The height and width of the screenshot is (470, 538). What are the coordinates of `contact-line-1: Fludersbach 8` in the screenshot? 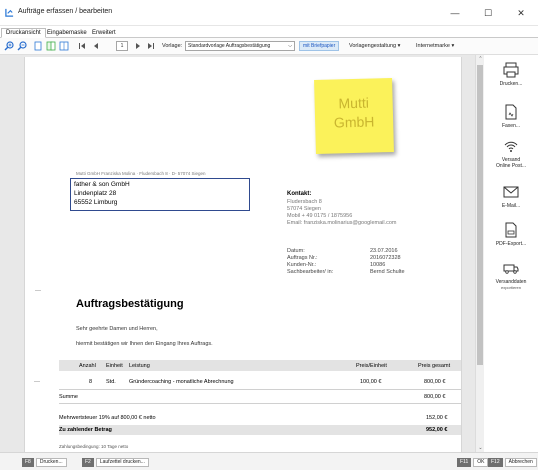 It's located at (304, 202).